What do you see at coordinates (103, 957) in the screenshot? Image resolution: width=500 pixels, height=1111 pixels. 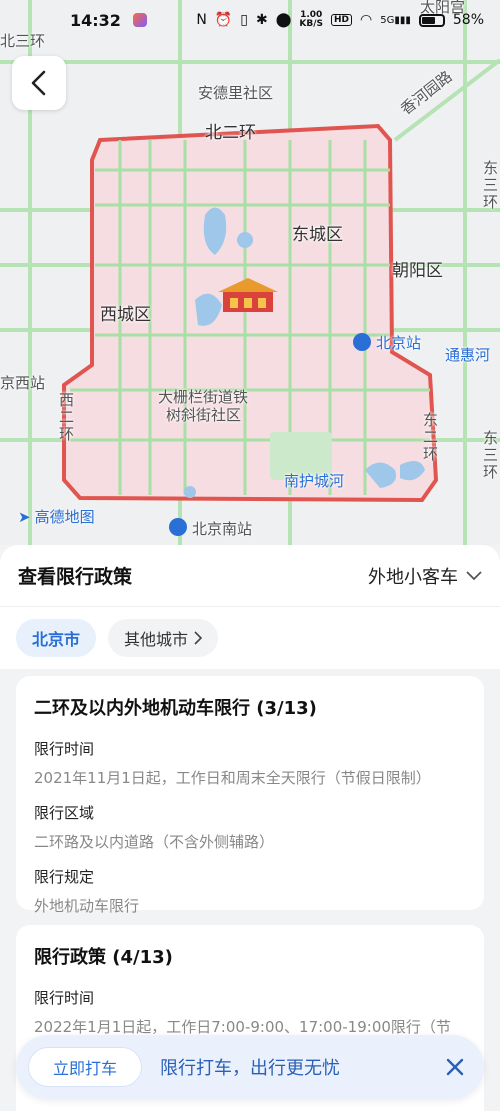 I see `card-title: 限行政策 (4/13)` at bounding box center [103, 957].